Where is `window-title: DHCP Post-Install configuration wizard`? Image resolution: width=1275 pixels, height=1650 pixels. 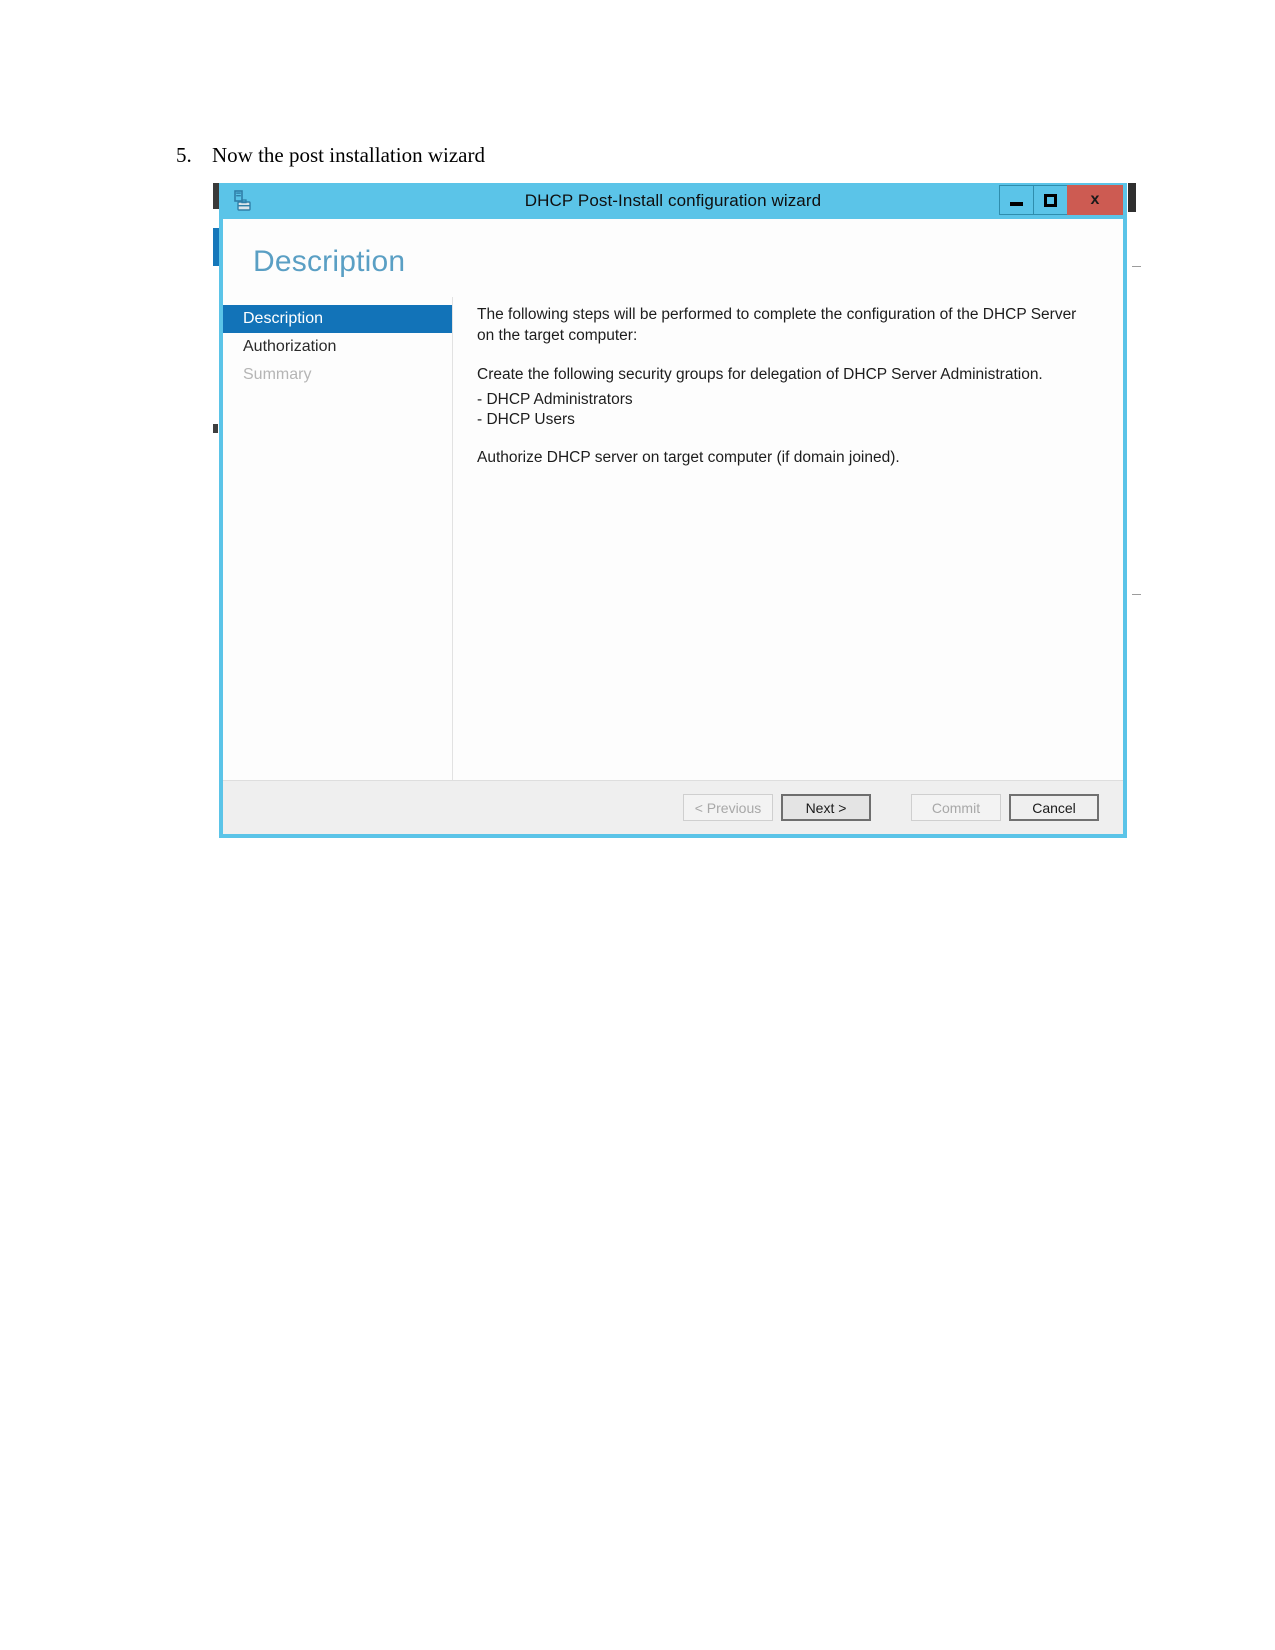
window-title: DHCP Post-Install configuration wizard is located at coordinates (673, 200).